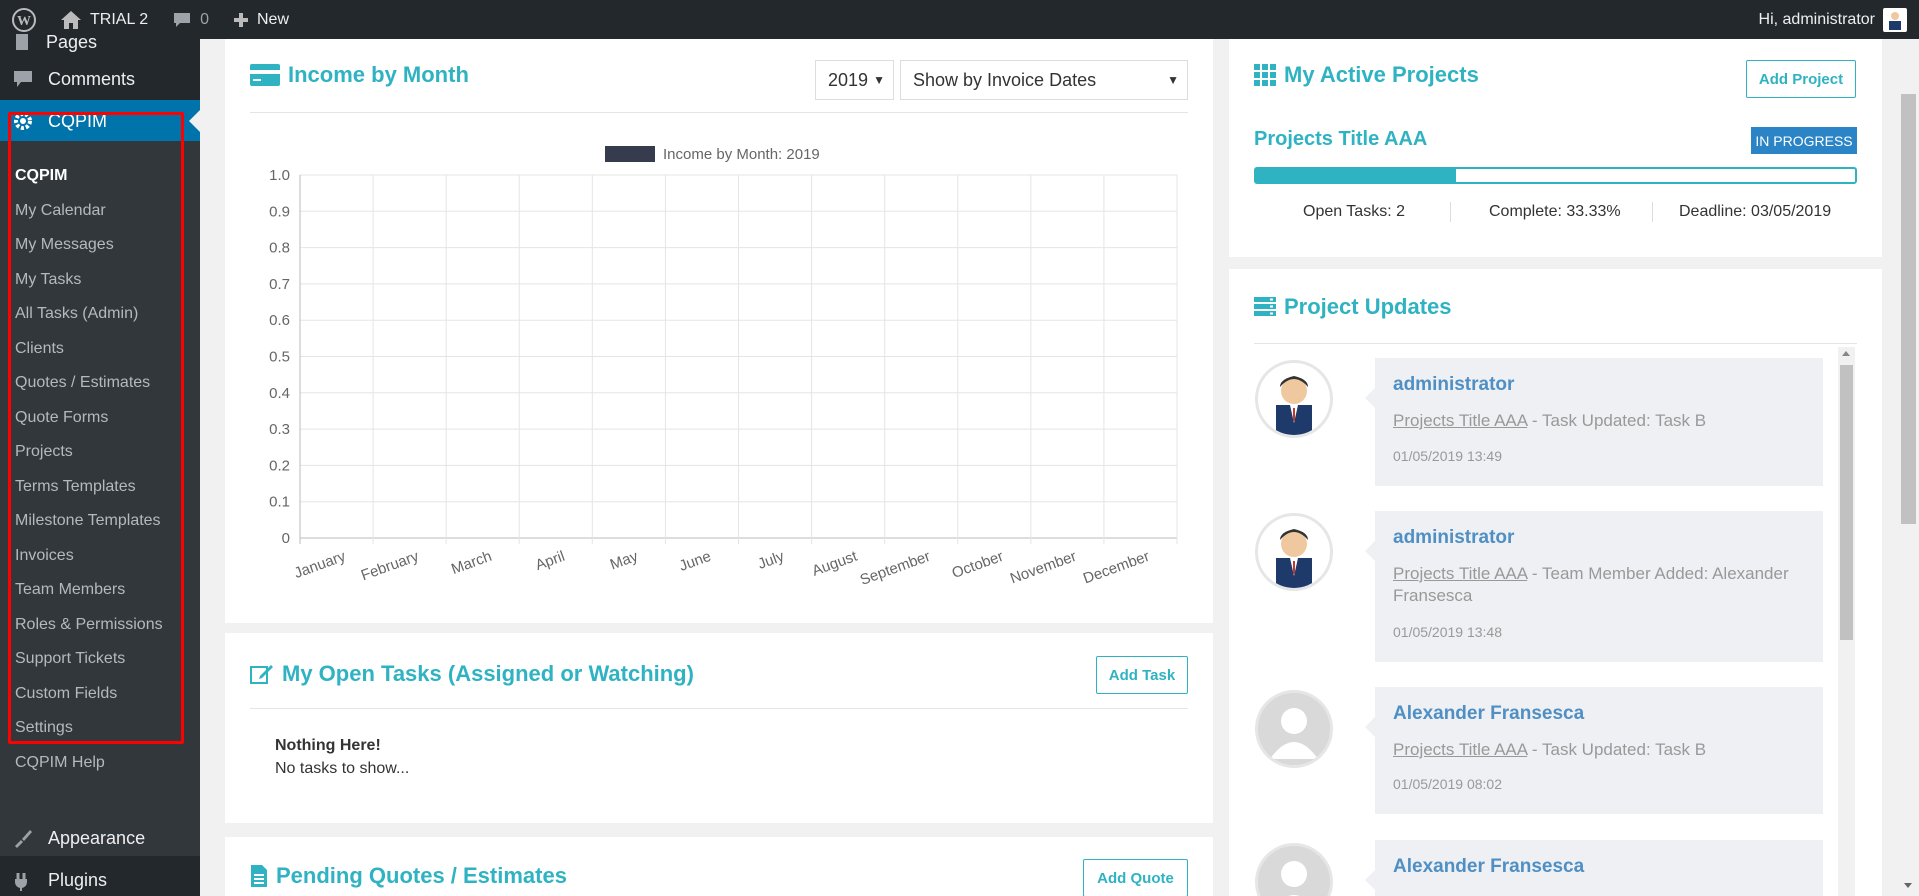 The width and height of the screenshot is (1919, 896). What do you see at coordinates (1142, 675) in the screenshot?
I see `add-task-button: Add Task` at bounding box center [1142, 675].